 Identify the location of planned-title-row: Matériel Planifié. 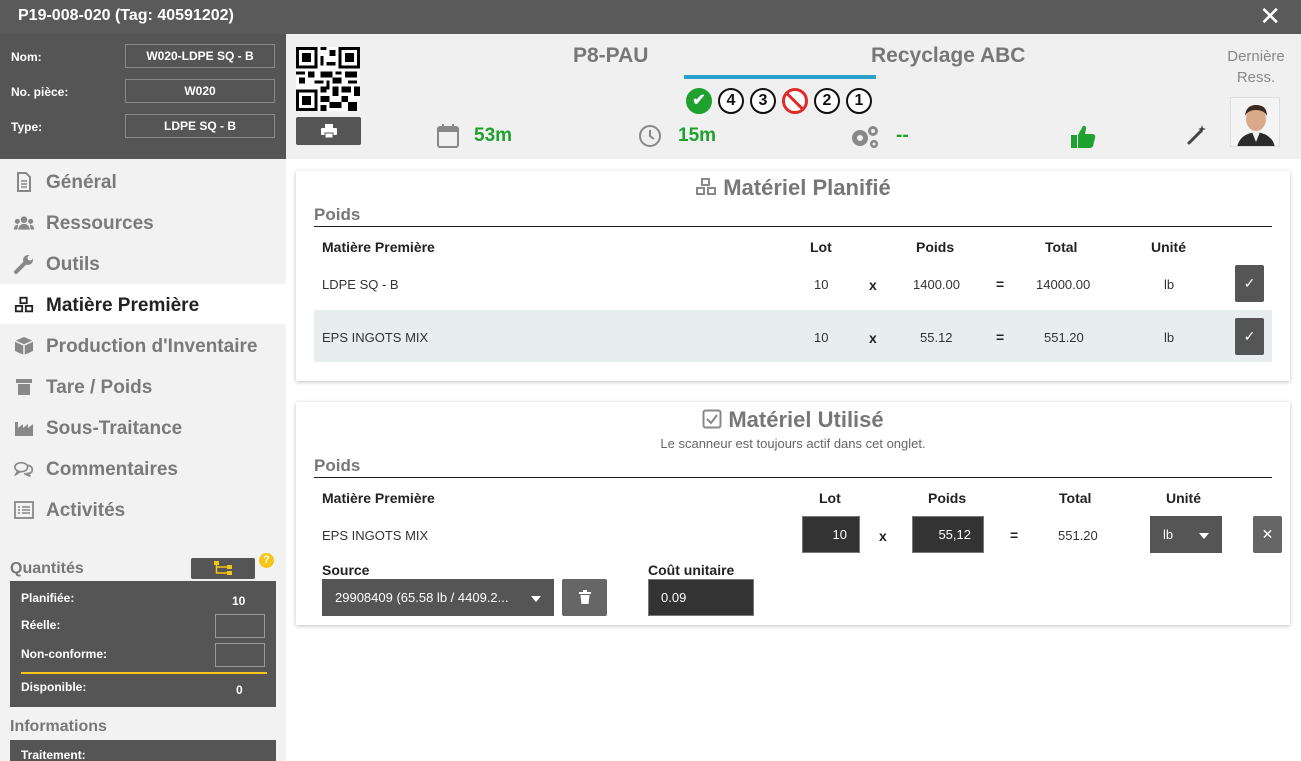
(793, 188).